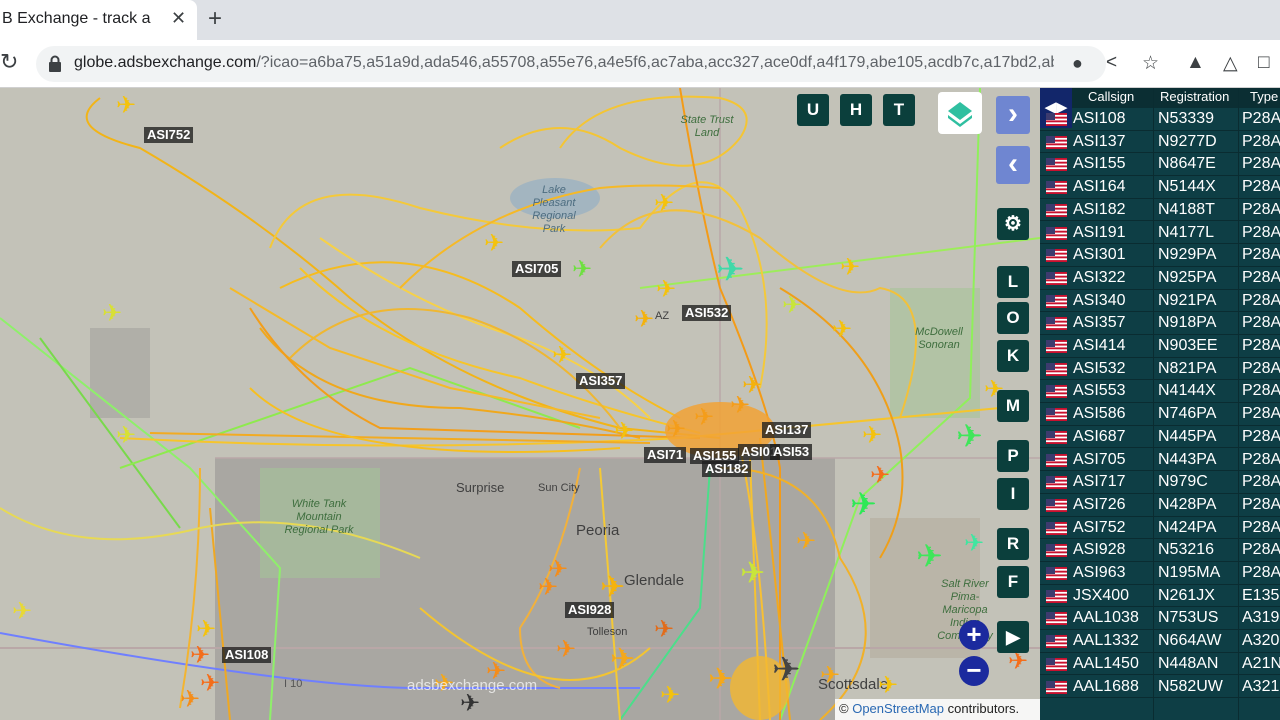 Image resolution: width=1280 pixels, height=720 pixels. Describe the element at coordinates (1160, 210) in the screenshot. I see `table-row: ASI182 N4188T P28A` at that location.